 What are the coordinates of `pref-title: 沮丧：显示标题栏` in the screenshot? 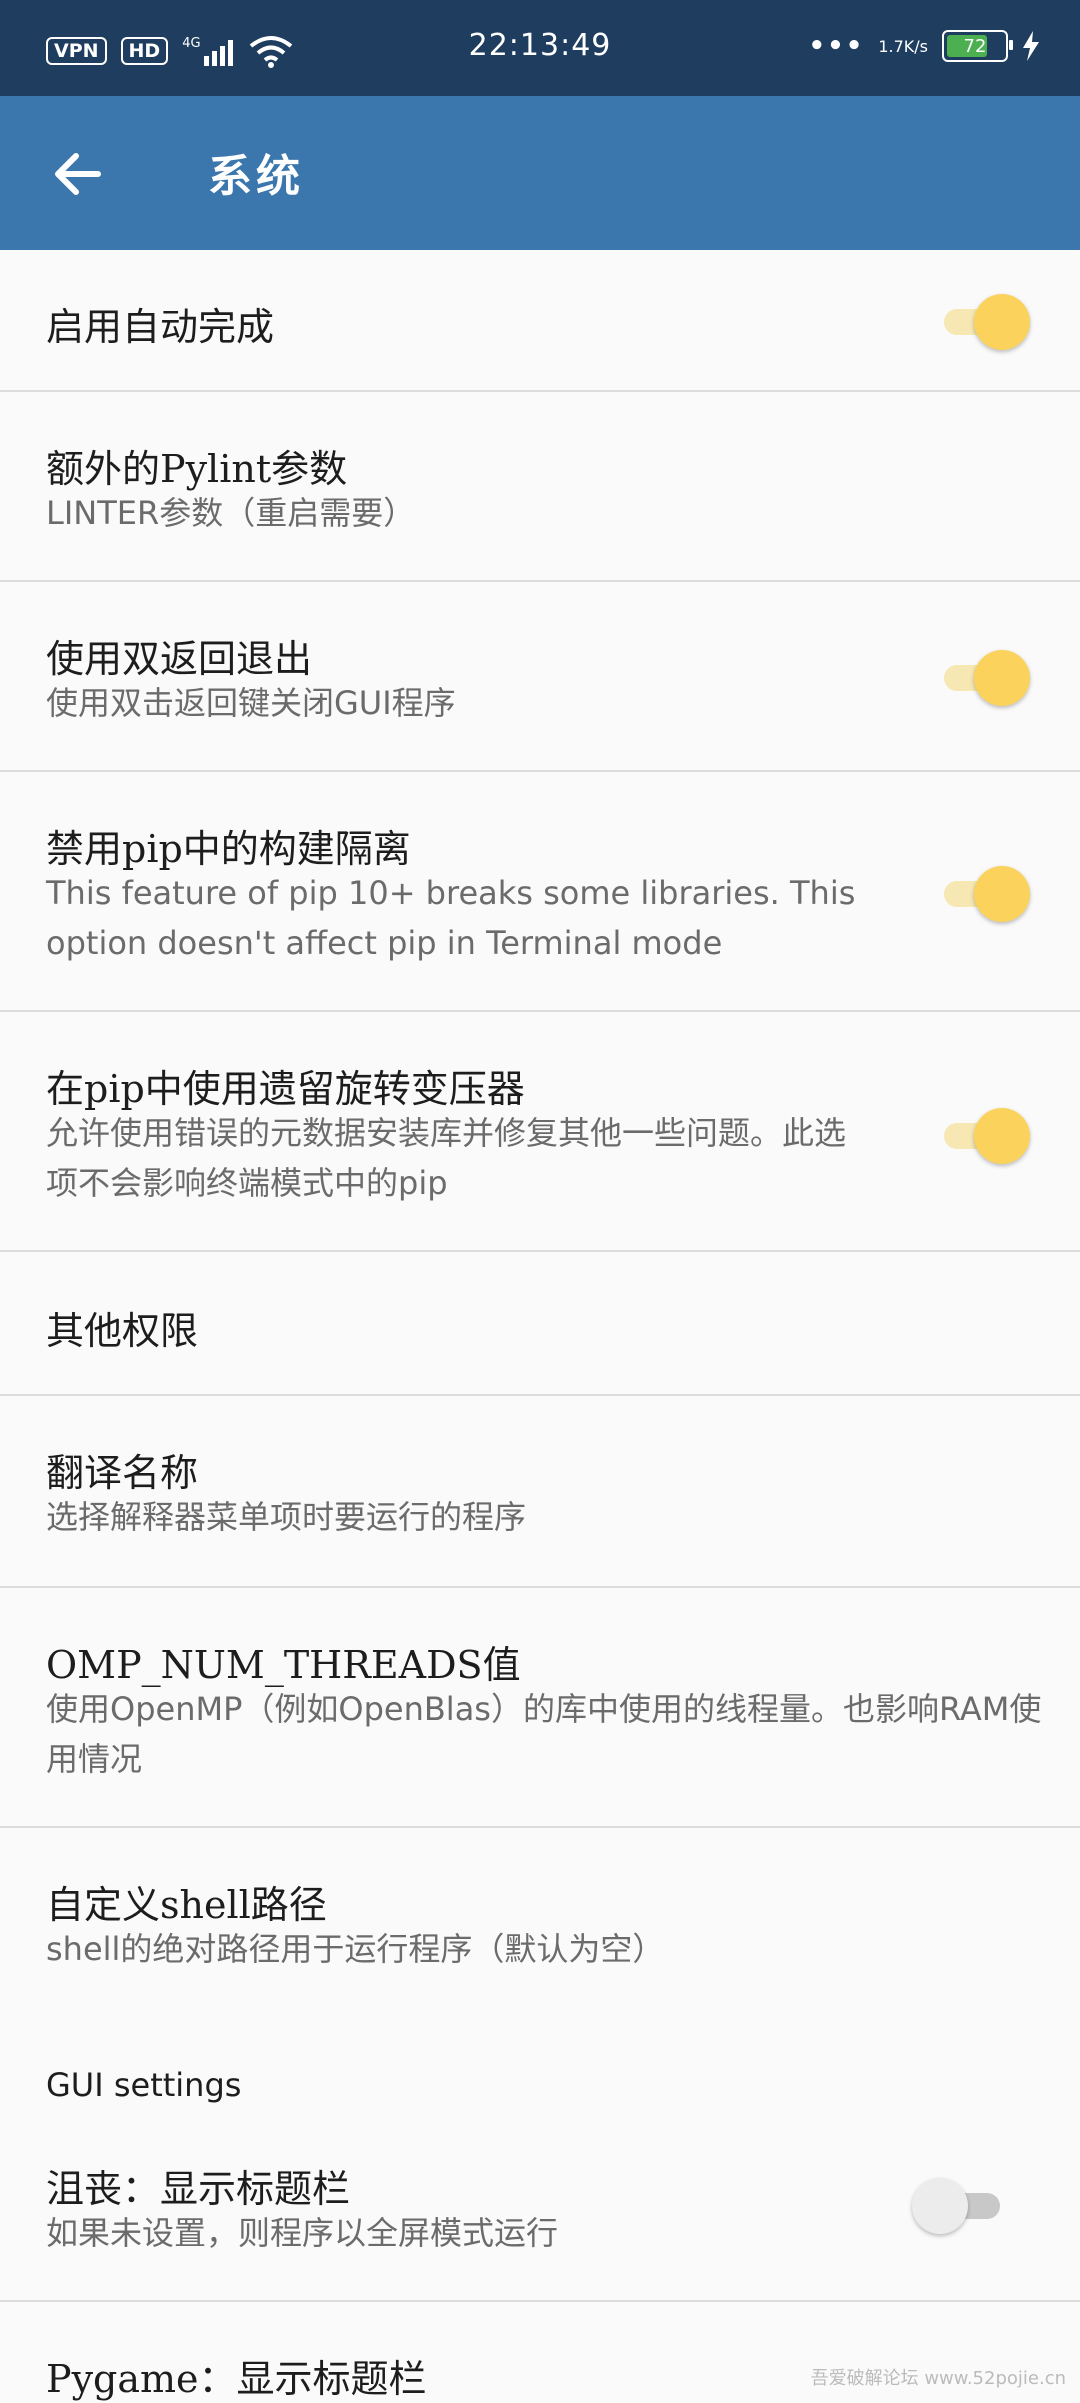 It's located at (198, 2189).